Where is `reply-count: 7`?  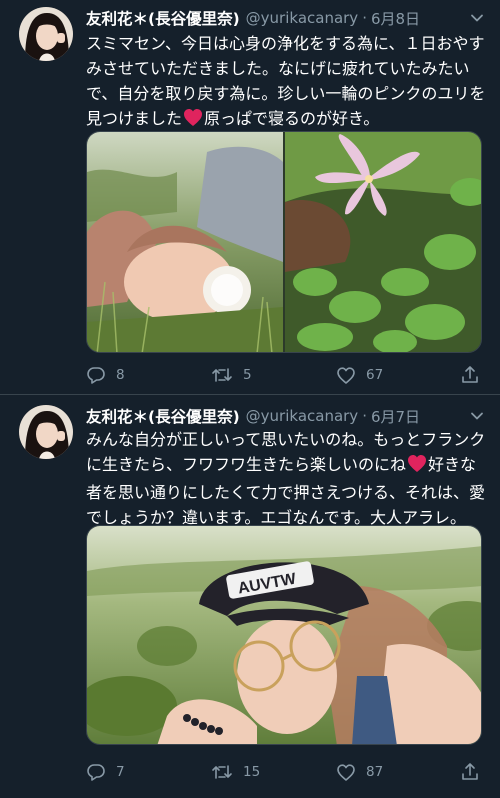
reply-count: 7 is located at coordinates (120, 772).